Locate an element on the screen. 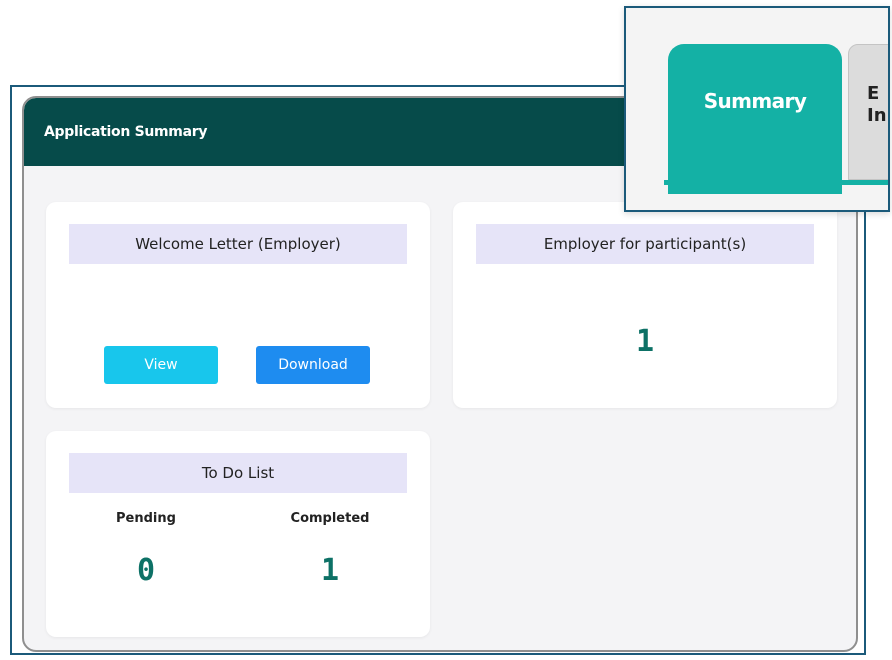 Image resolution: width=892 pixels, height=660 pixels. todo-list-card-title: To Do List is located at coordinates (238, 473).